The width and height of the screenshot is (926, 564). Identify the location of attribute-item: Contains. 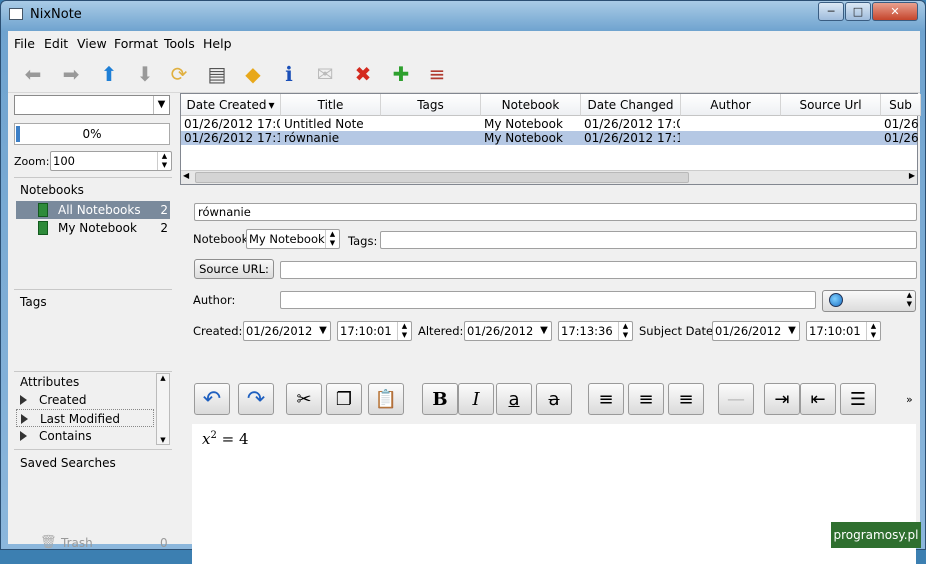
(85, 436).